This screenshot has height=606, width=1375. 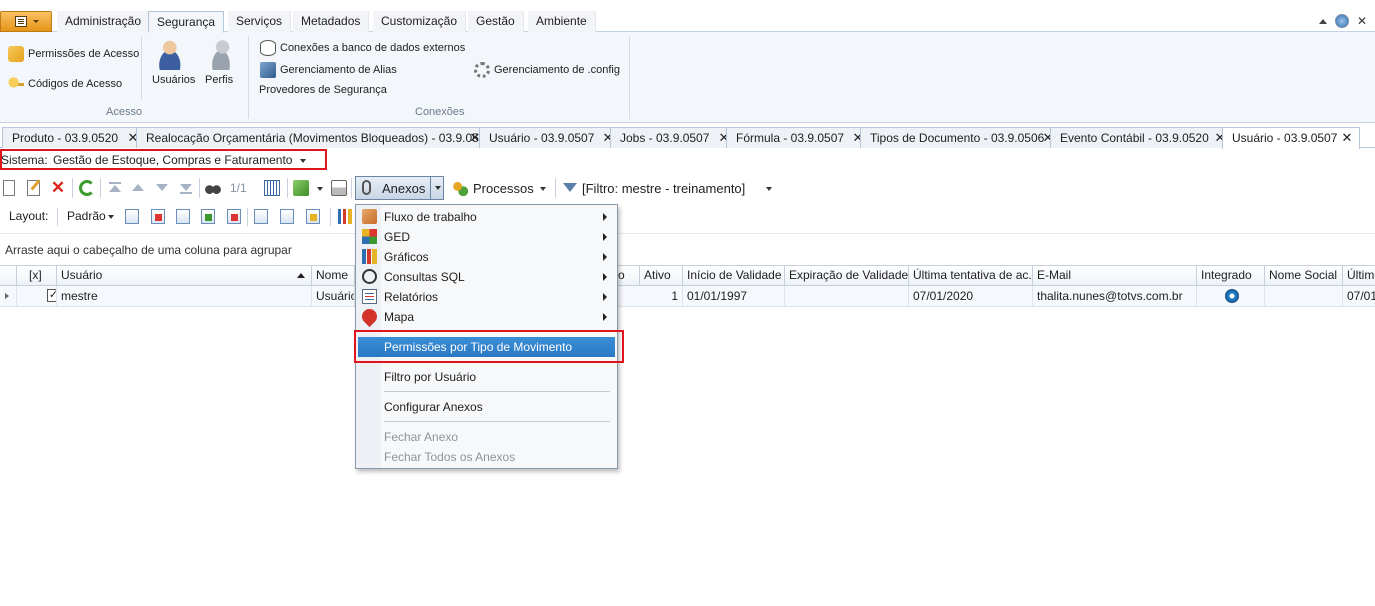 What do you see at coordinates (496, 21) in the screenshot?
I see `tab-gestao: Gestão` at bounding box center [496, 21].